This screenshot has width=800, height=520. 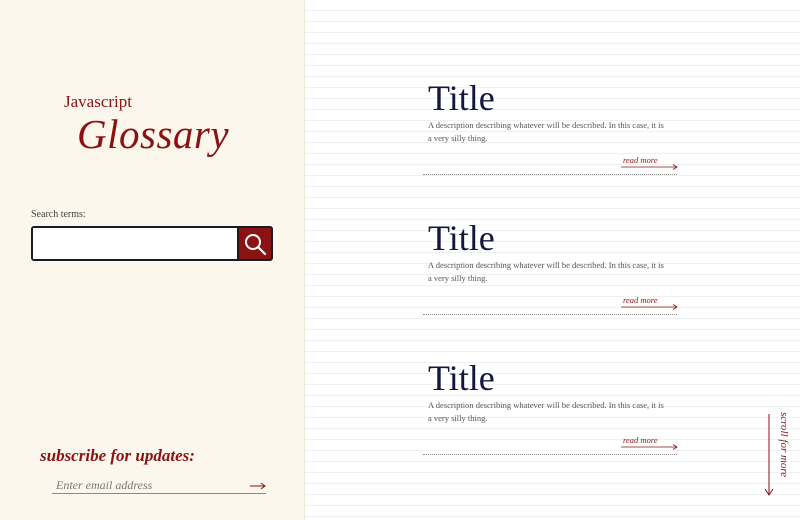 I want to click on search-button, so click(x=254, y=243).